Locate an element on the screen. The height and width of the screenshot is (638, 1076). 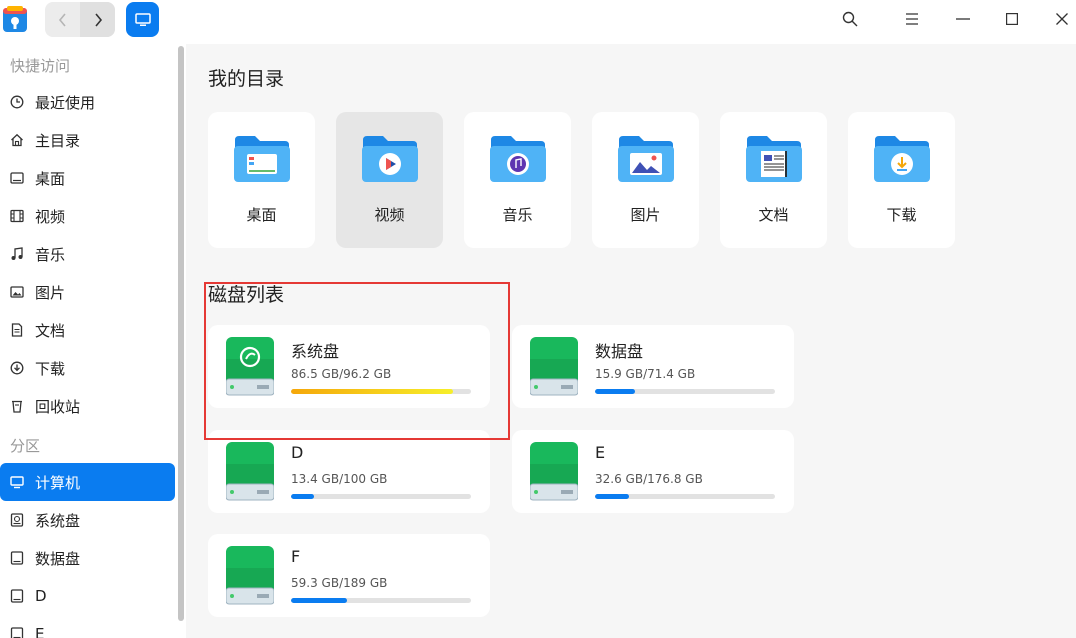
maximize-icon is located at coordinates (1012, 19).